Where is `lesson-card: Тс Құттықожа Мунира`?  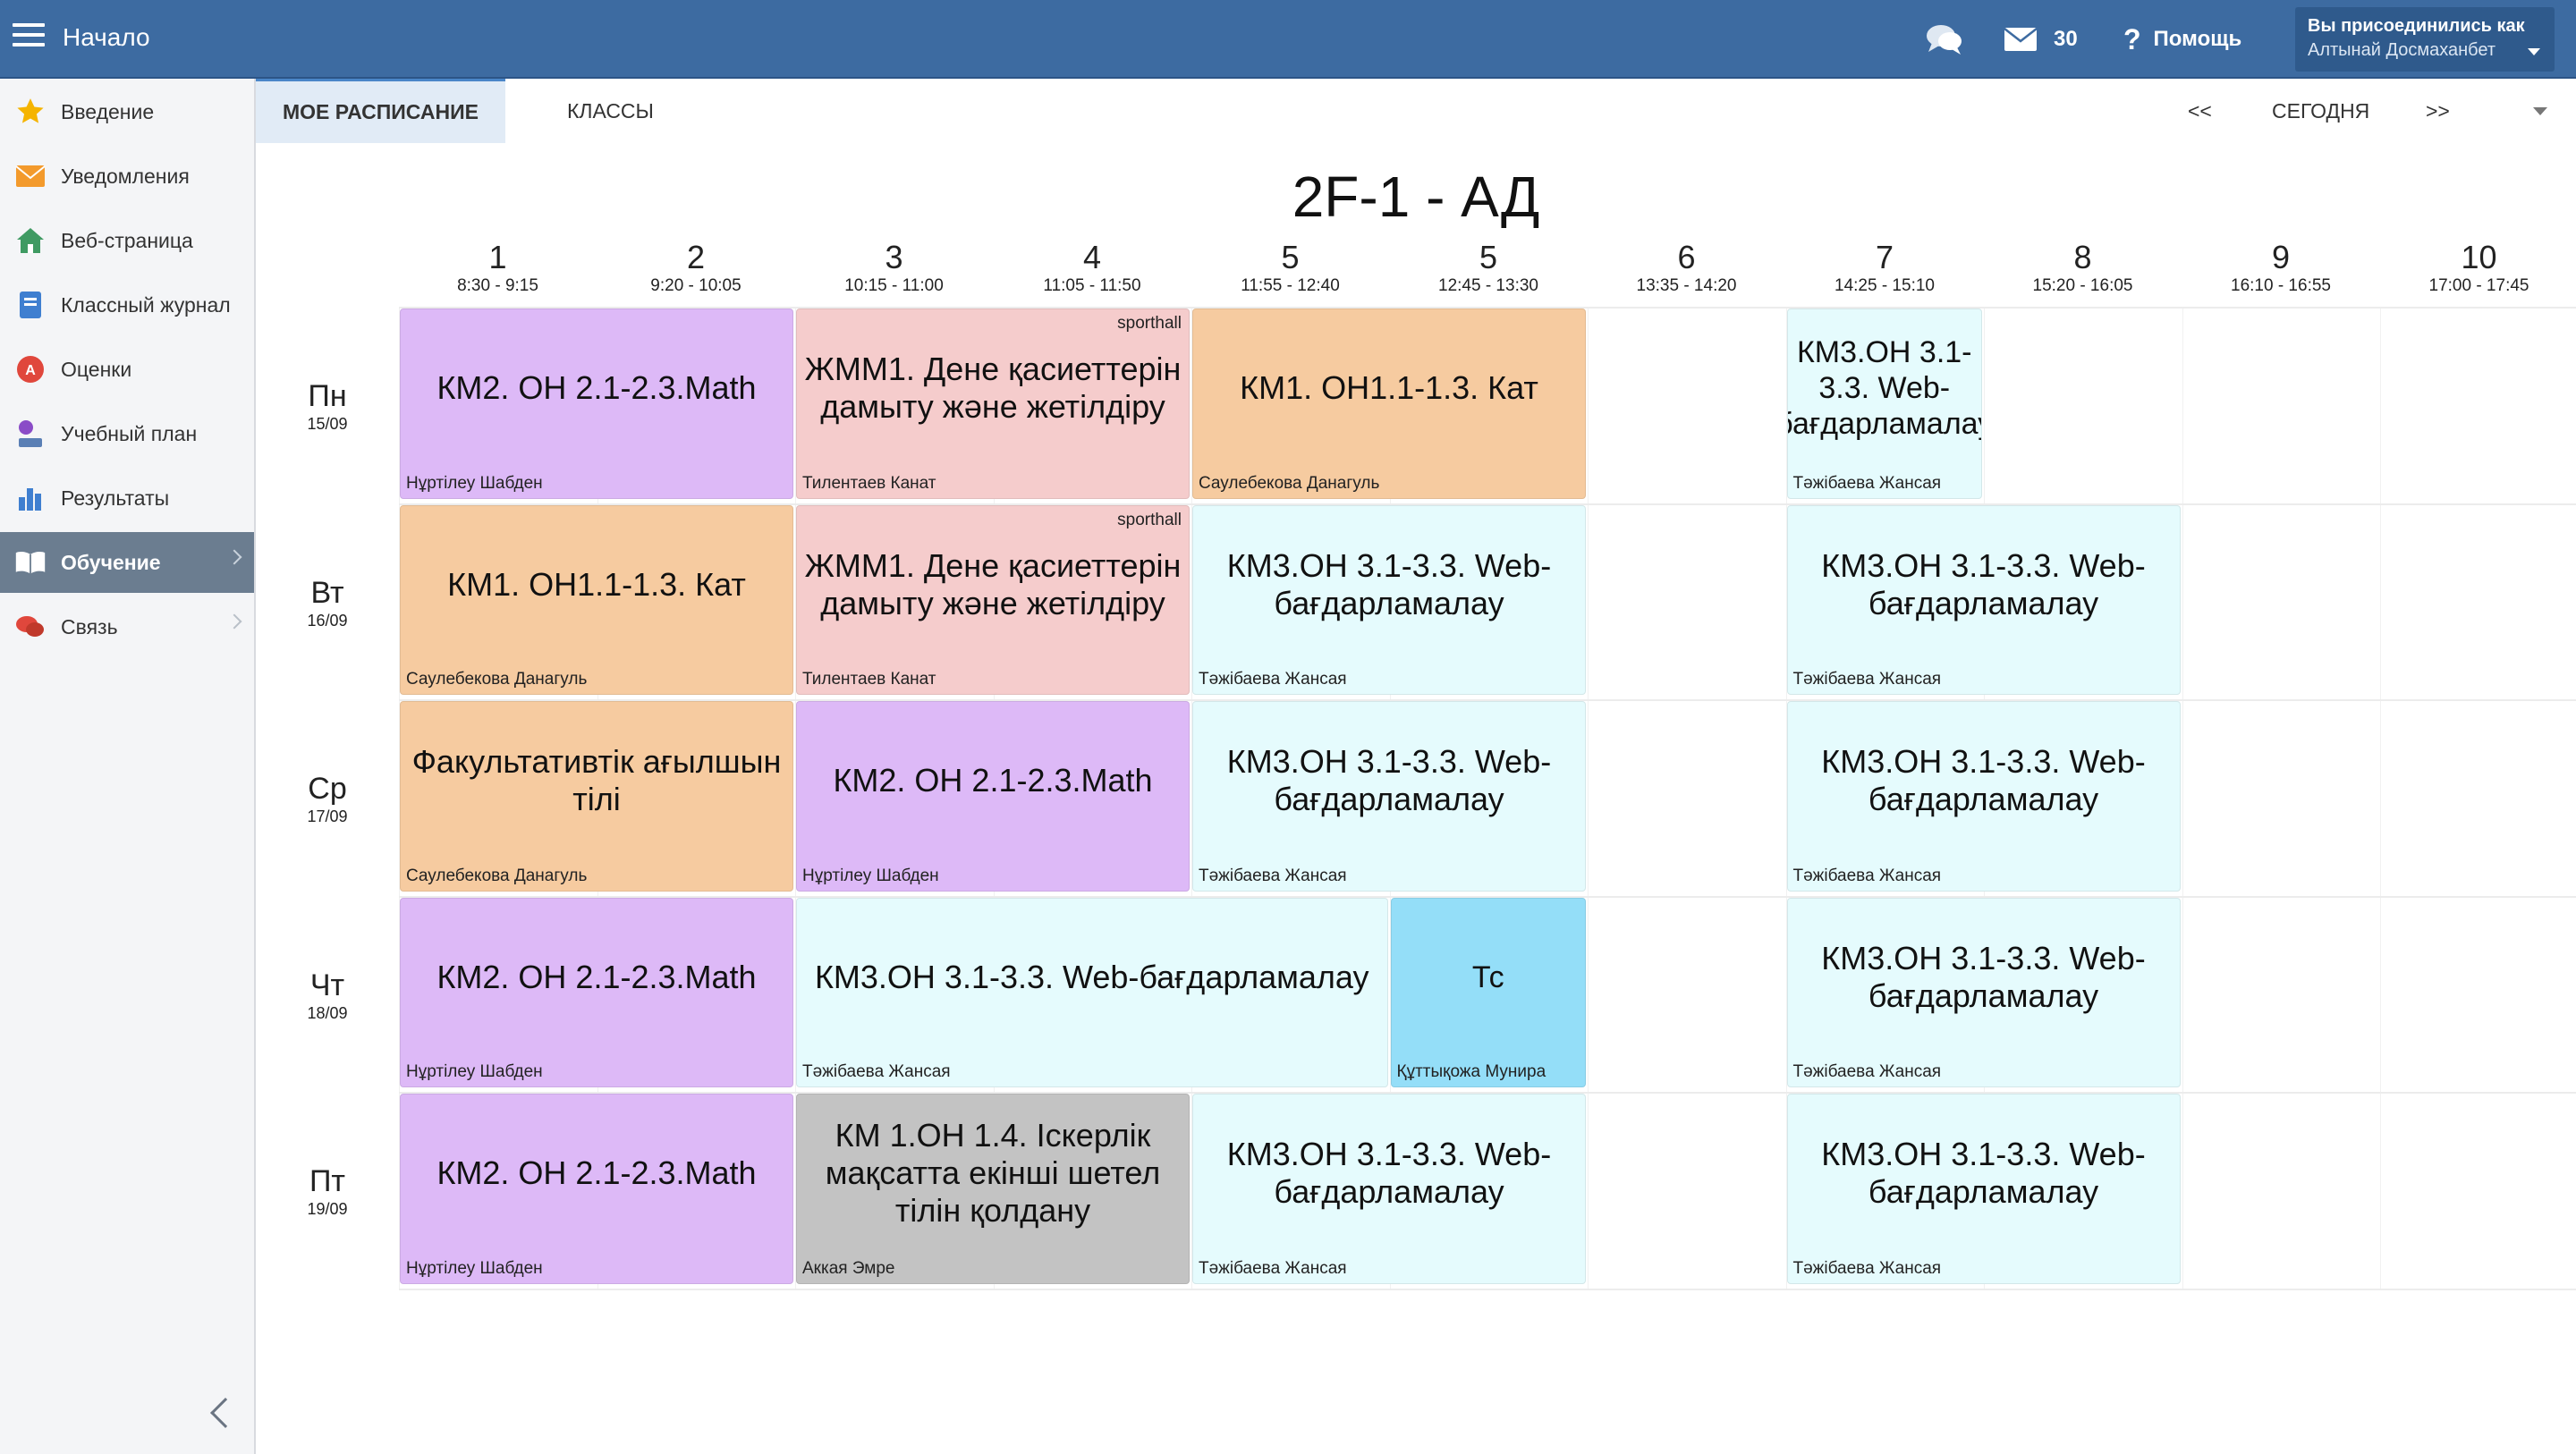
lesson-card: Тс Құттықожа Мунира is located at coordinates (1488, 992).